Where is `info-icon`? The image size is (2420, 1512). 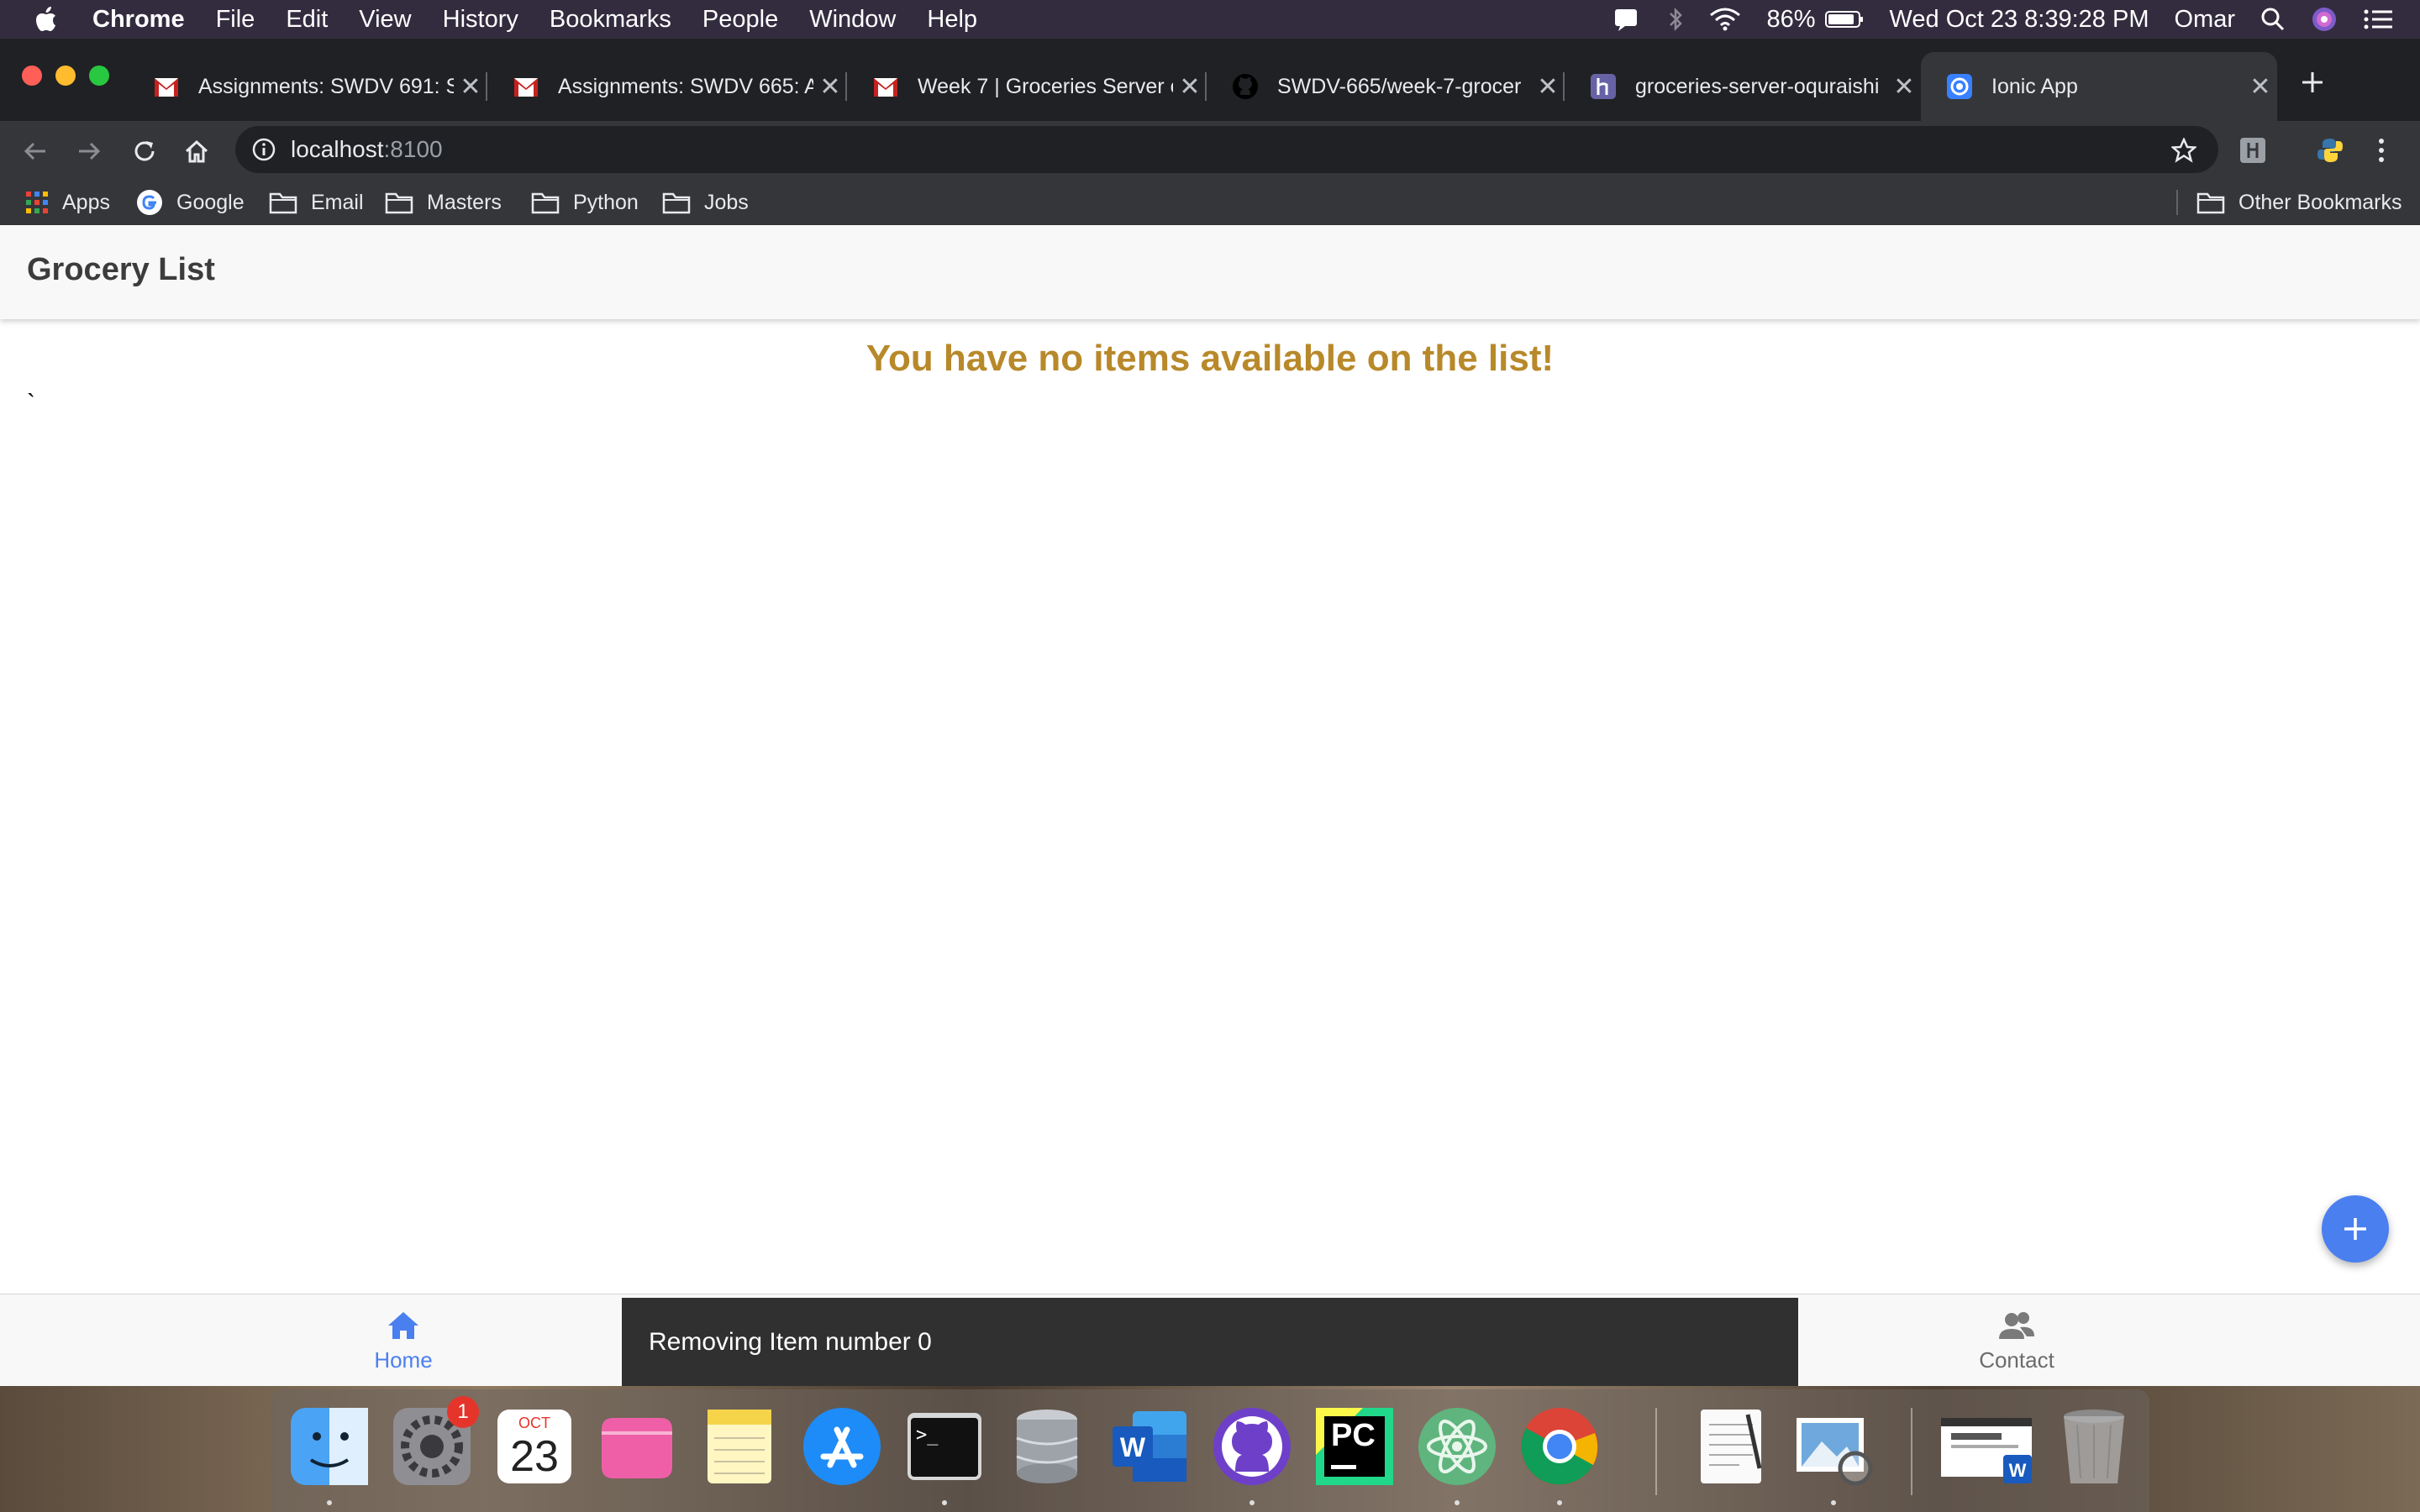 info-icon is located at coordinates (264, 149).